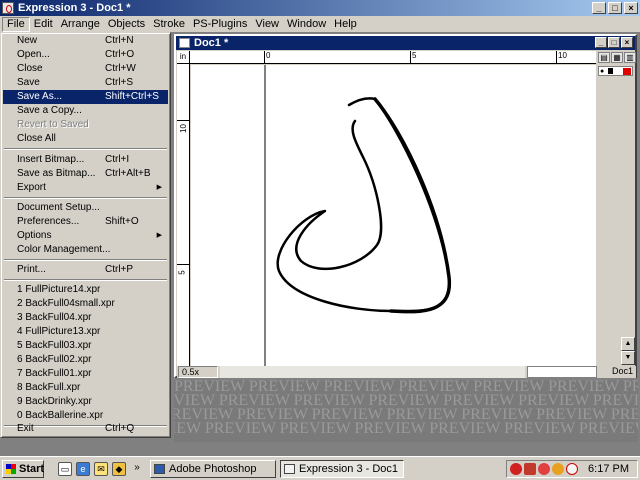 Image resolution: width=640 pixels, height=480 pixels. Describe the element at coordinates (372, 372) in the screenshot. I see `horizontal-scrollbar` at that location.